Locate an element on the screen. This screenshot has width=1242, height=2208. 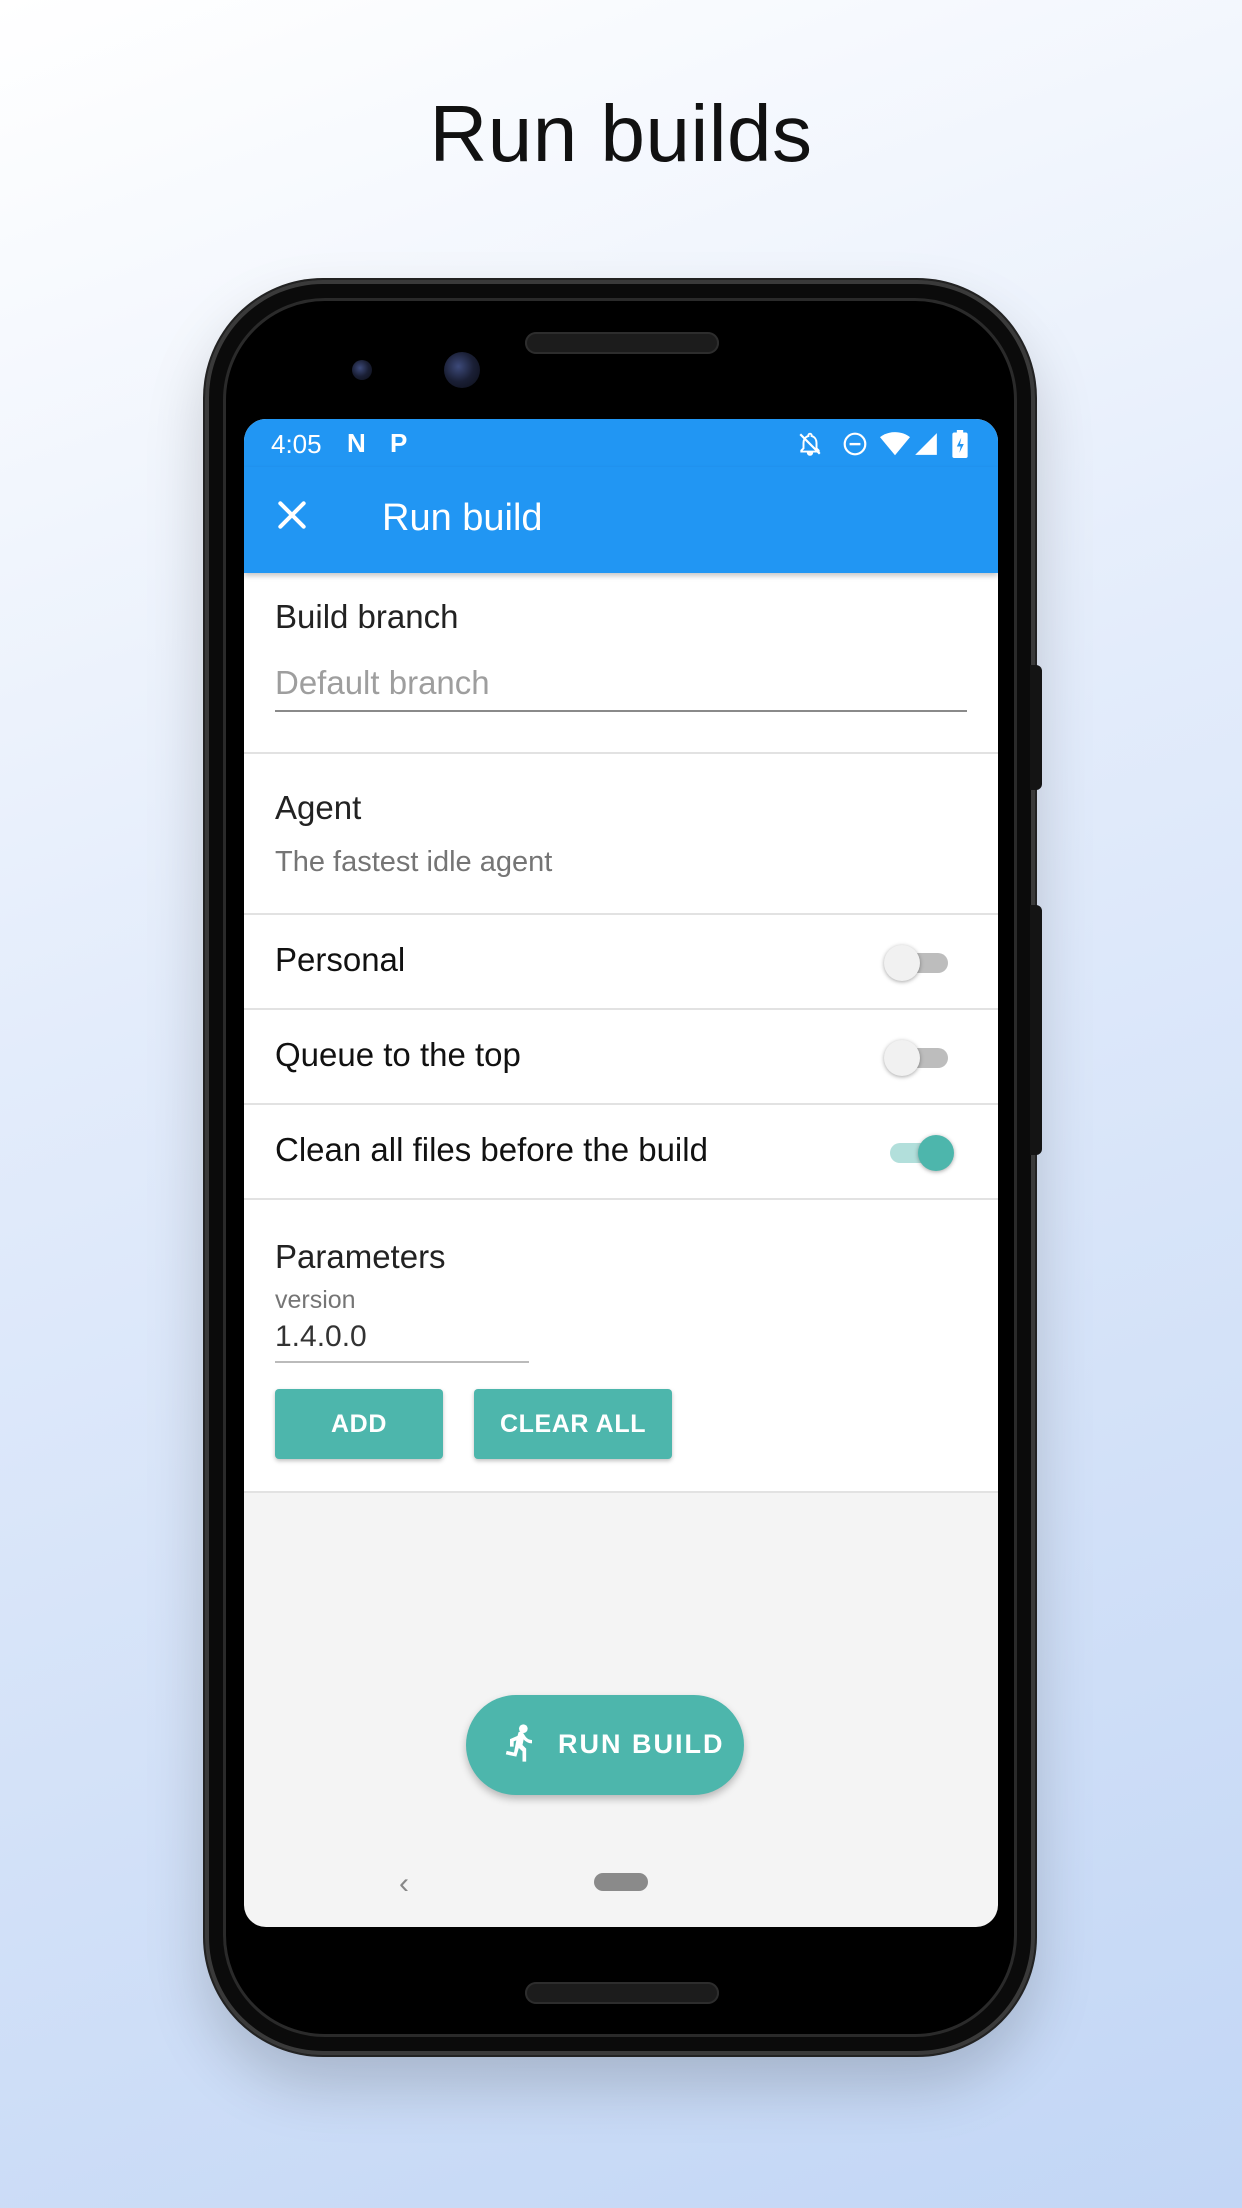
clean-files-label: Clean all files before the build is located at coordinates (491, 1149).